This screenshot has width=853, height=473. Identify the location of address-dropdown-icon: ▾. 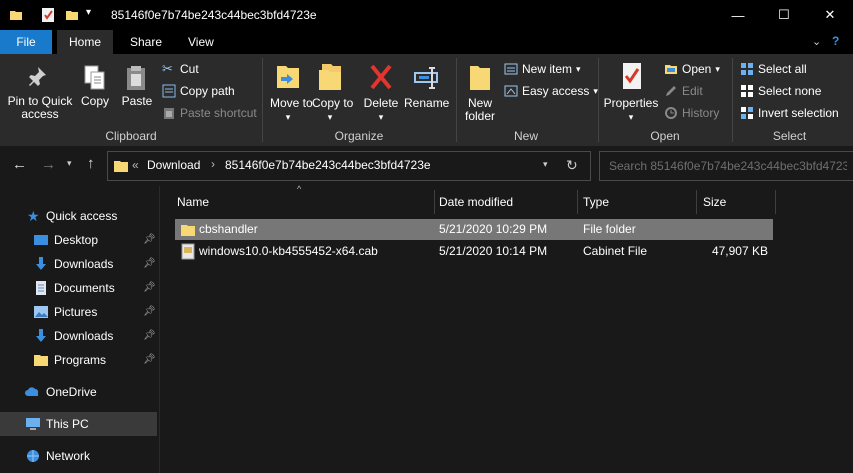
(545, 164).